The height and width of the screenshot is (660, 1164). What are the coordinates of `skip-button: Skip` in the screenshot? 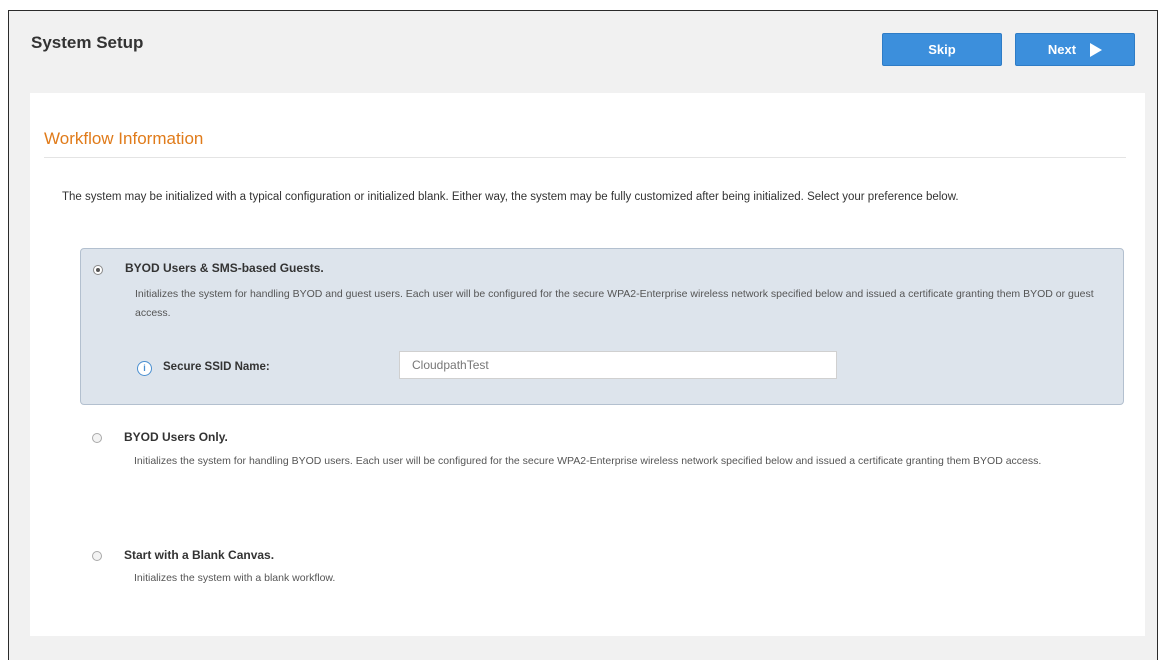 It's located at (942, 49).